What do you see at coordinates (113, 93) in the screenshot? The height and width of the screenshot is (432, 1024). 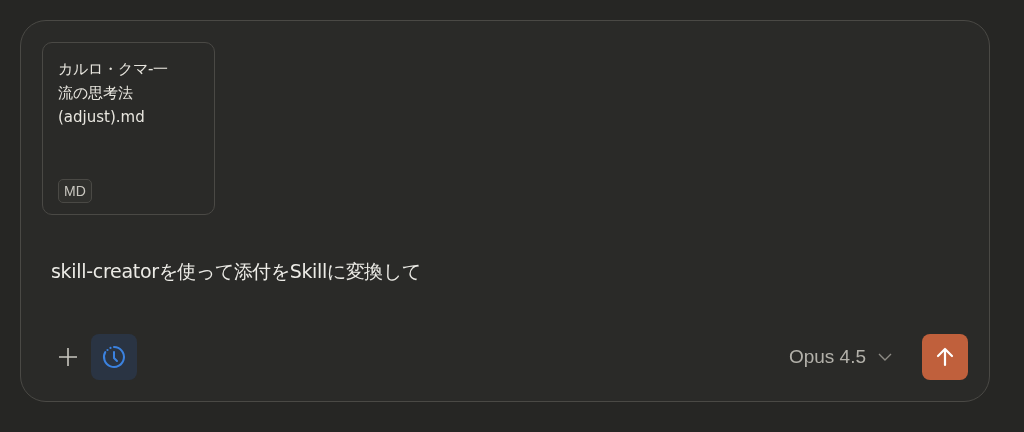 I see `attachment-name: カルロ・クマ-一 流の思考法 (adjust).md` at bounding box center [113, 93].